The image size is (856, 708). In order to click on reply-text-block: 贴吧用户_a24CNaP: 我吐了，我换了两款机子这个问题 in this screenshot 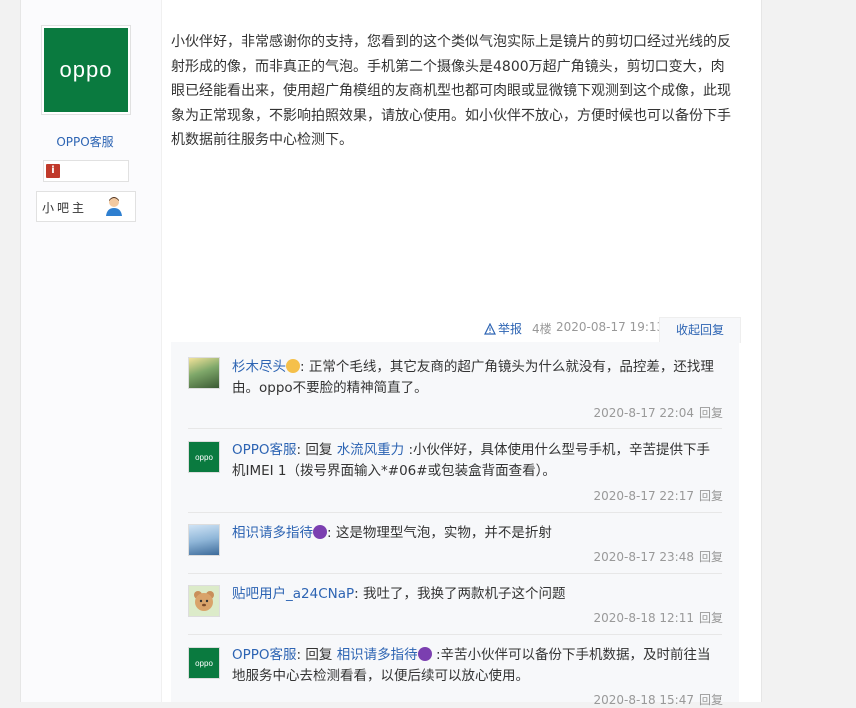, I will do `click(477, 594)`.